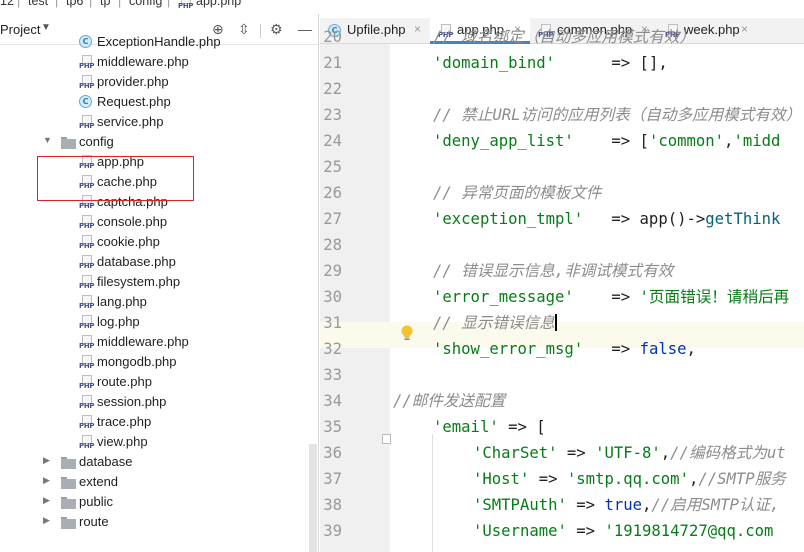  I want to click on code-line: 23 // 禁止URL访问的应用列表（自动多应用模式有效）, so click(562, 115).